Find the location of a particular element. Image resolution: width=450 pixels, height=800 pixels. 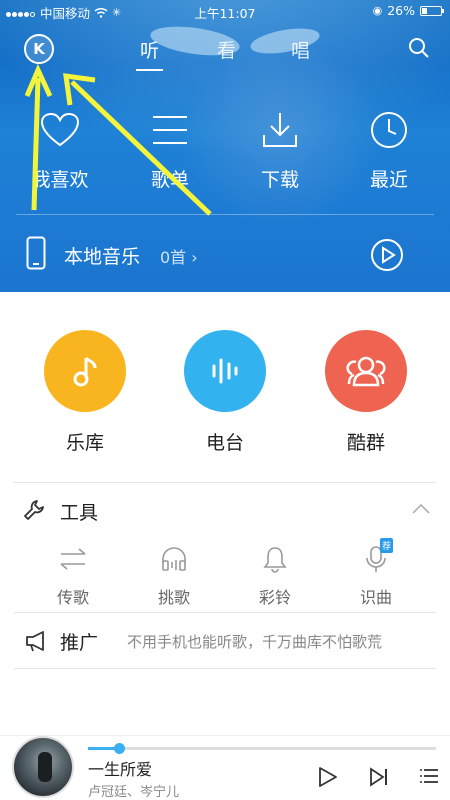

bell-icon is located at coordinates (275, 560).